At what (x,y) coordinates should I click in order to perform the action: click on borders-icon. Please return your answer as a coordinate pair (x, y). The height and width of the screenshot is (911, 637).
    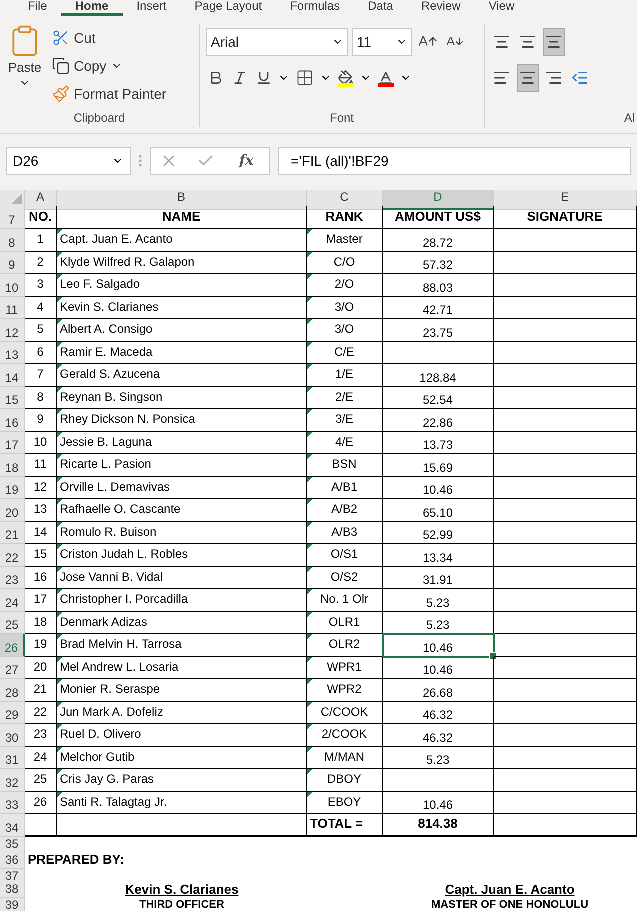
    Looking at the image, I should click on (305, 78).